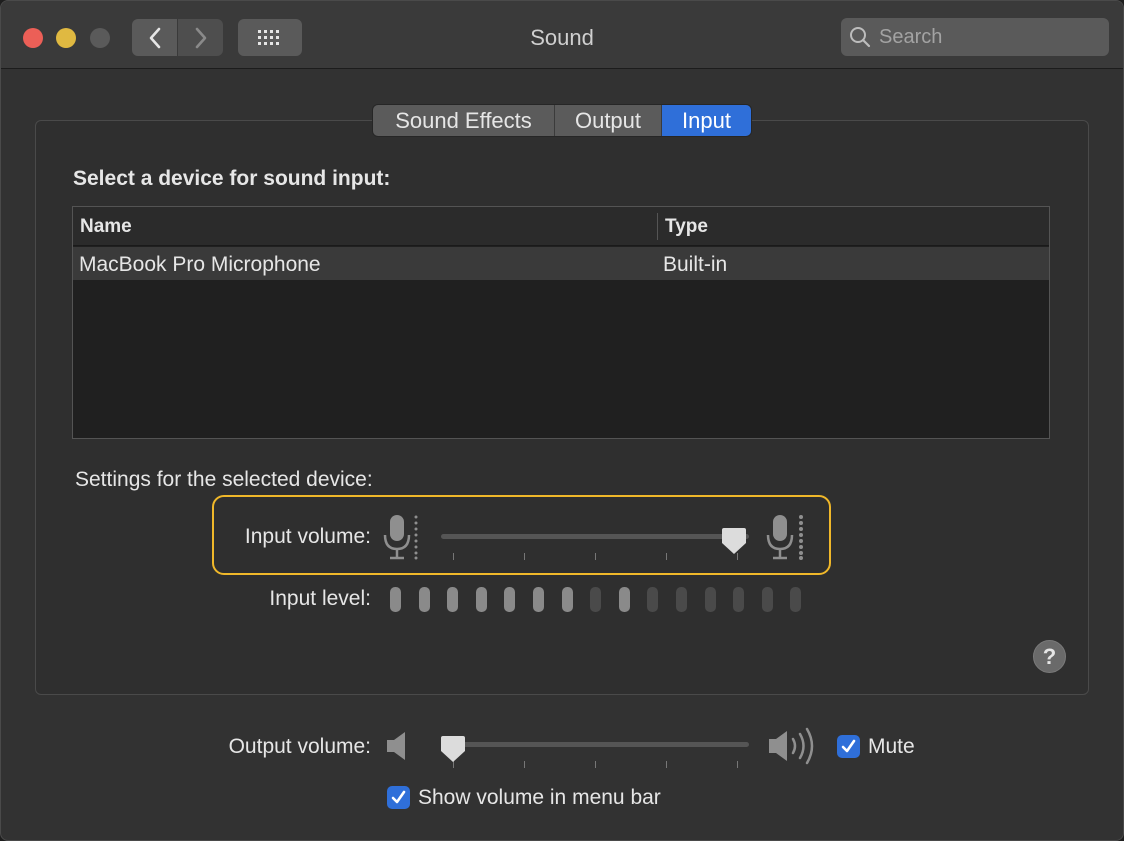 The image size is (1124, 841). Describe the element at coordinates (320, 598) in the screenshot. I see `input-level-label: Input level:` at that location.